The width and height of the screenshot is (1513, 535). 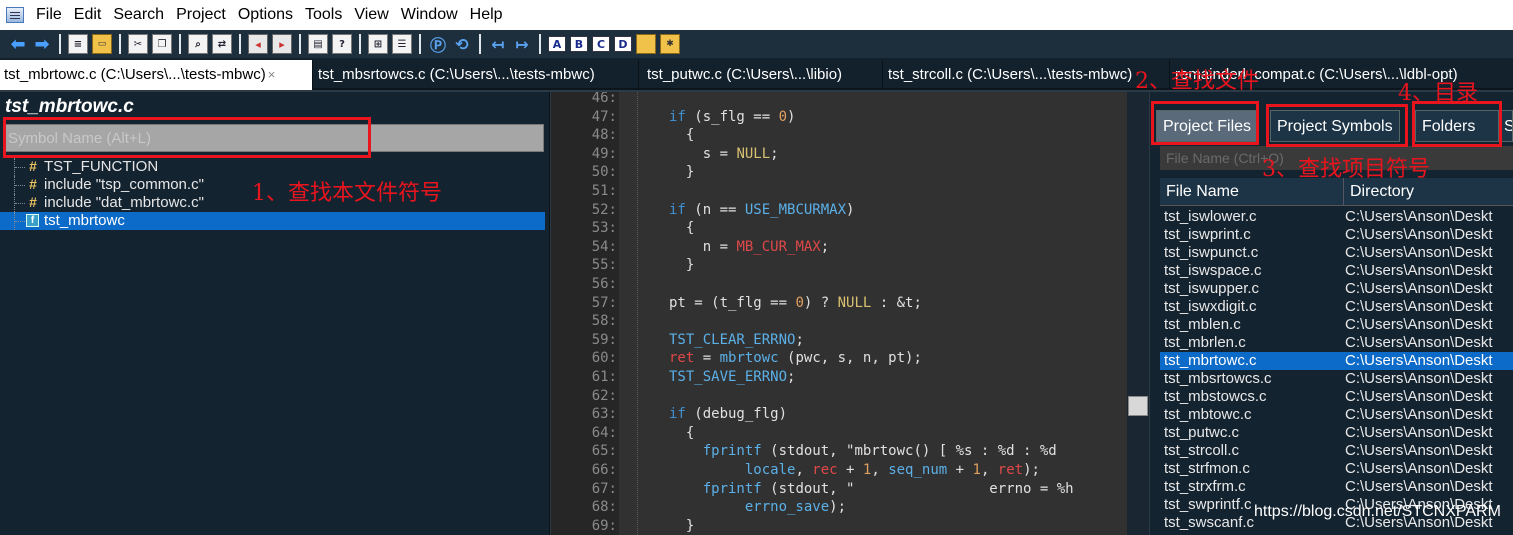 What do you see at coordinates (604, 153) in the screenshot?
I see `line-number: 49:` at bounding box center [604, 153].